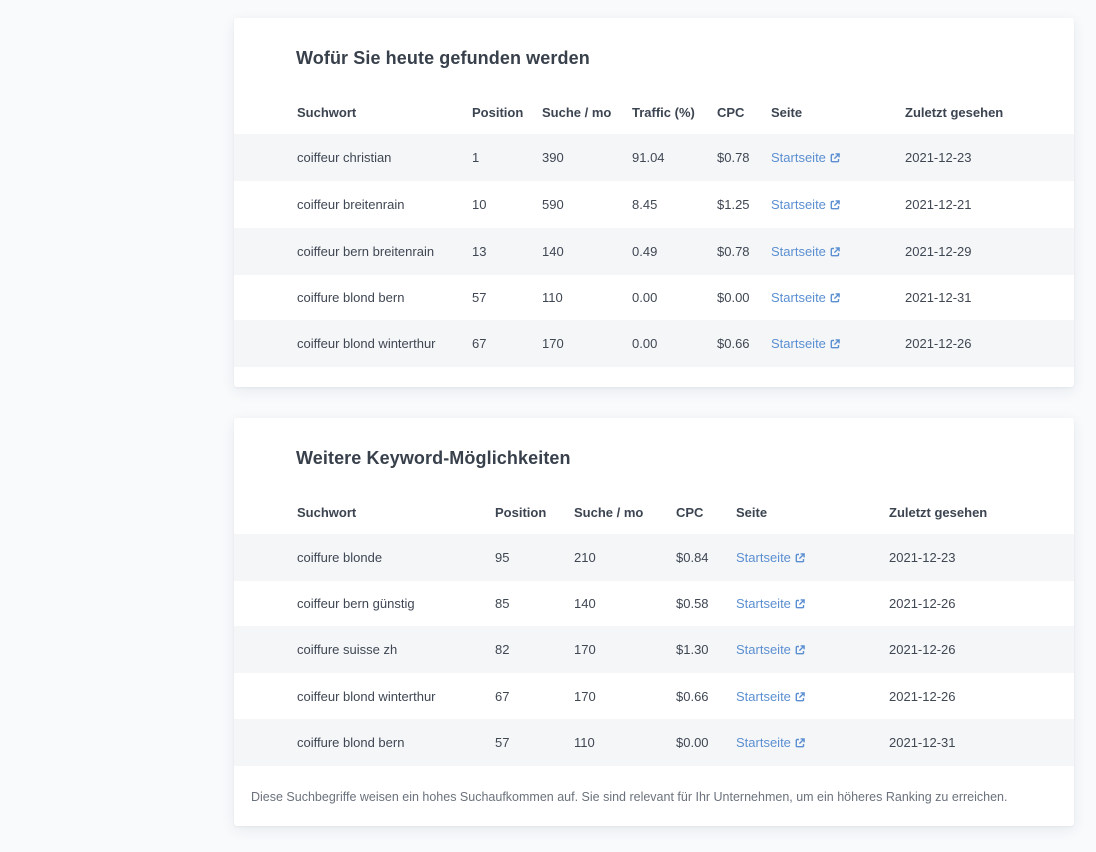 The width and height of the screenshot is (1096, 852). What do you see at coordinates (922, 557) in the screenshot?
I see `cell-seen: 2021-12-23` at bounding box center [922, 557].